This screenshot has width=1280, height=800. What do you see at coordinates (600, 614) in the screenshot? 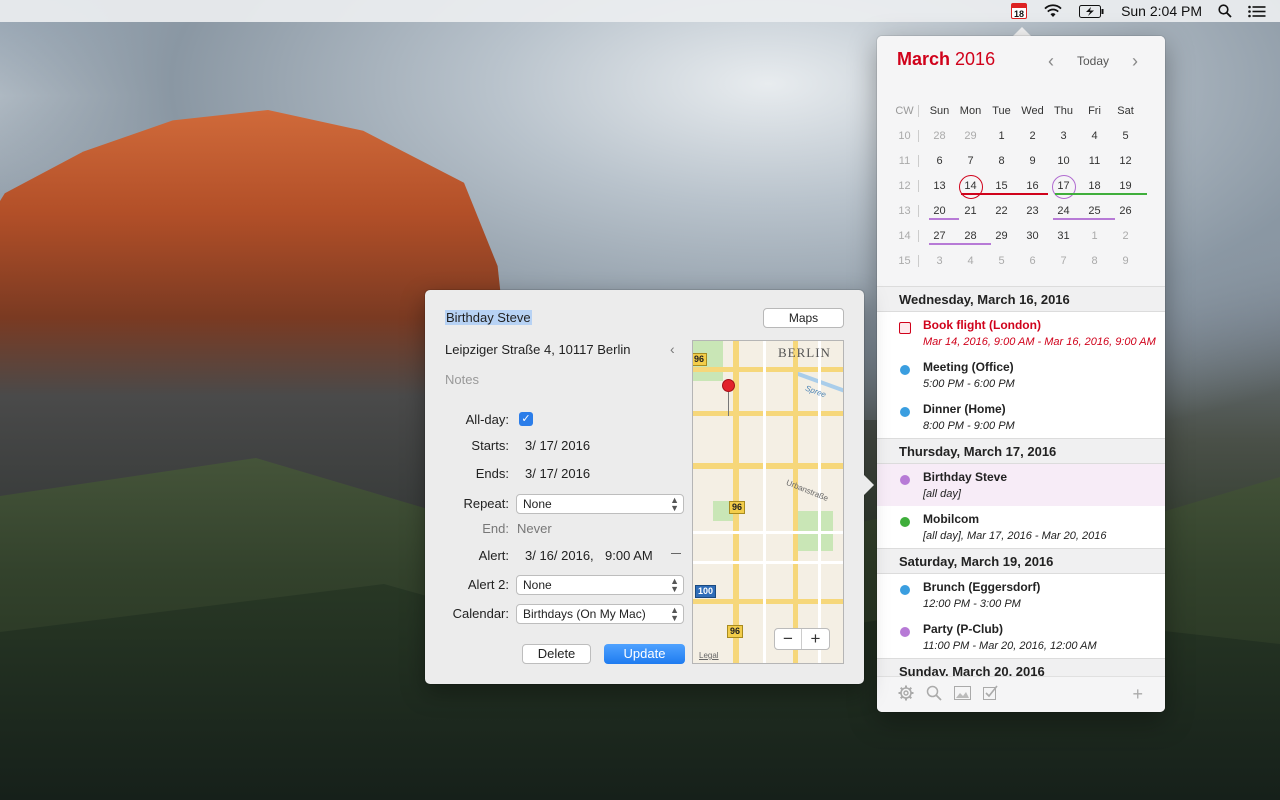
I see `calendar-select: Birthdays (On My Mac) ▲ ▼` at bounding box center [600, 614].